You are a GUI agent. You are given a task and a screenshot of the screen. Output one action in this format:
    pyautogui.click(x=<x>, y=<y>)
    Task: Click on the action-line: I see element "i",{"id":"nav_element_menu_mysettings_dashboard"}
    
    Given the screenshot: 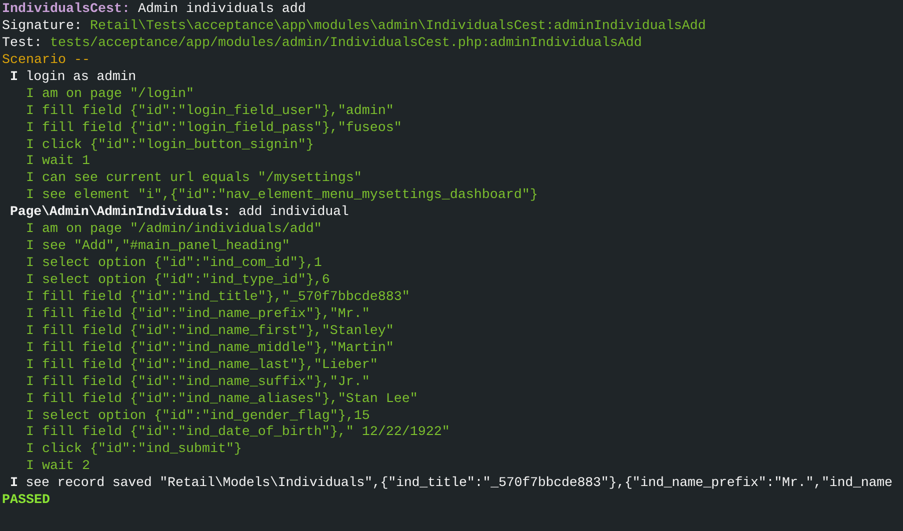 What is the action you would take?
    pyautogui.click(x=282, y=196)
    